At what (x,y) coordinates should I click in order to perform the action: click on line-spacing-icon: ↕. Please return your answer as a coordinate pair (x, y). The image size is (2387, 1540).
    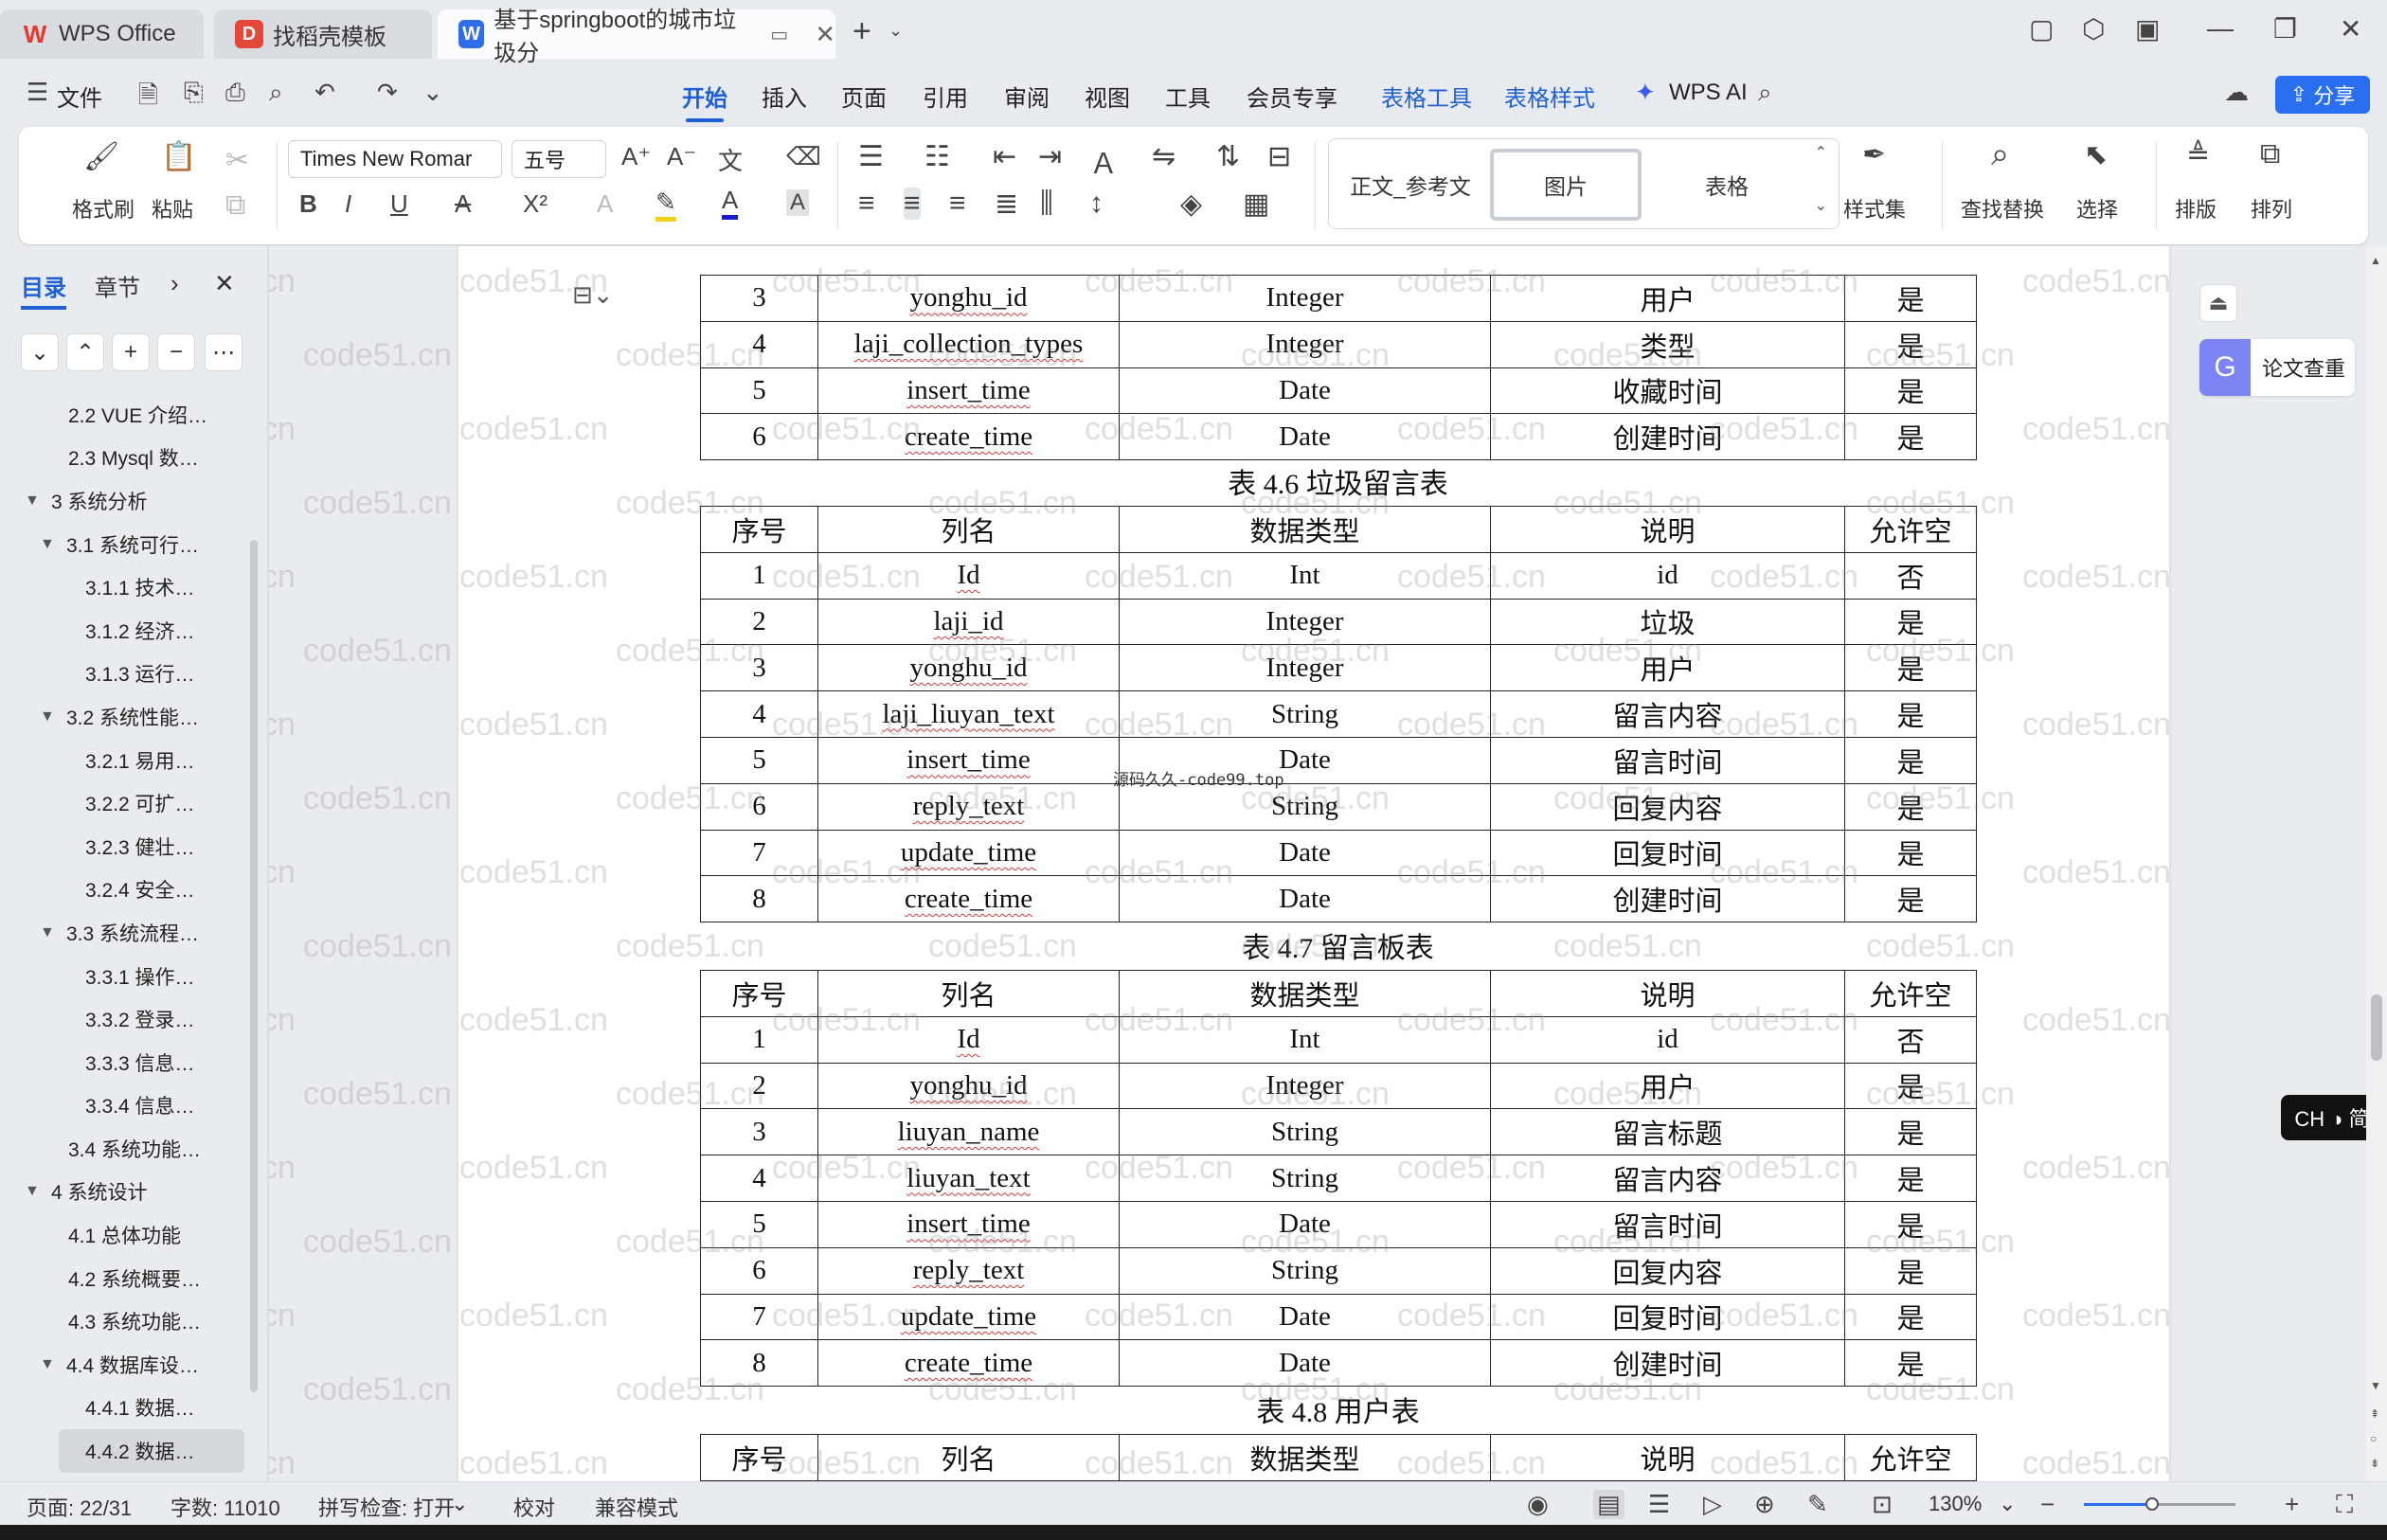
    Looking at the image, I should click on (1096, 204).